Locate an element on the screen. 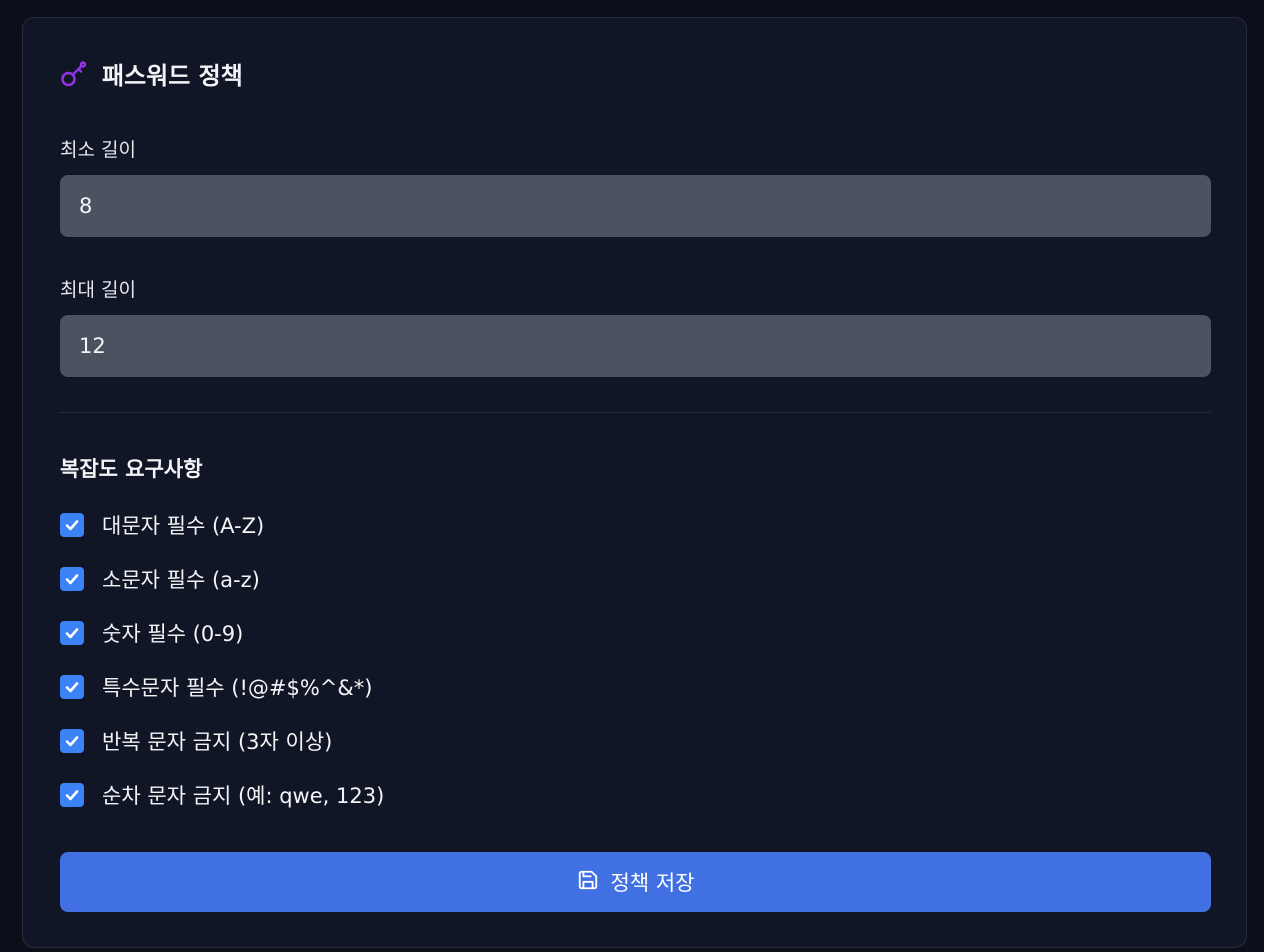 This screenshot has width=1264, height=952. checkbox-number is located at coordinates (72, 633).